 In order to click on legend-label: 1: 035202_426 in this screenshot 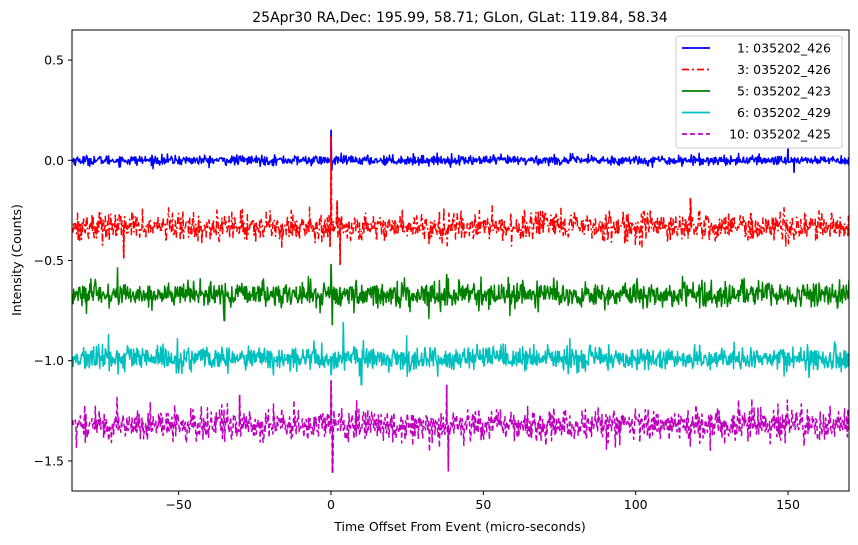, I will do `click(784, 48)`.